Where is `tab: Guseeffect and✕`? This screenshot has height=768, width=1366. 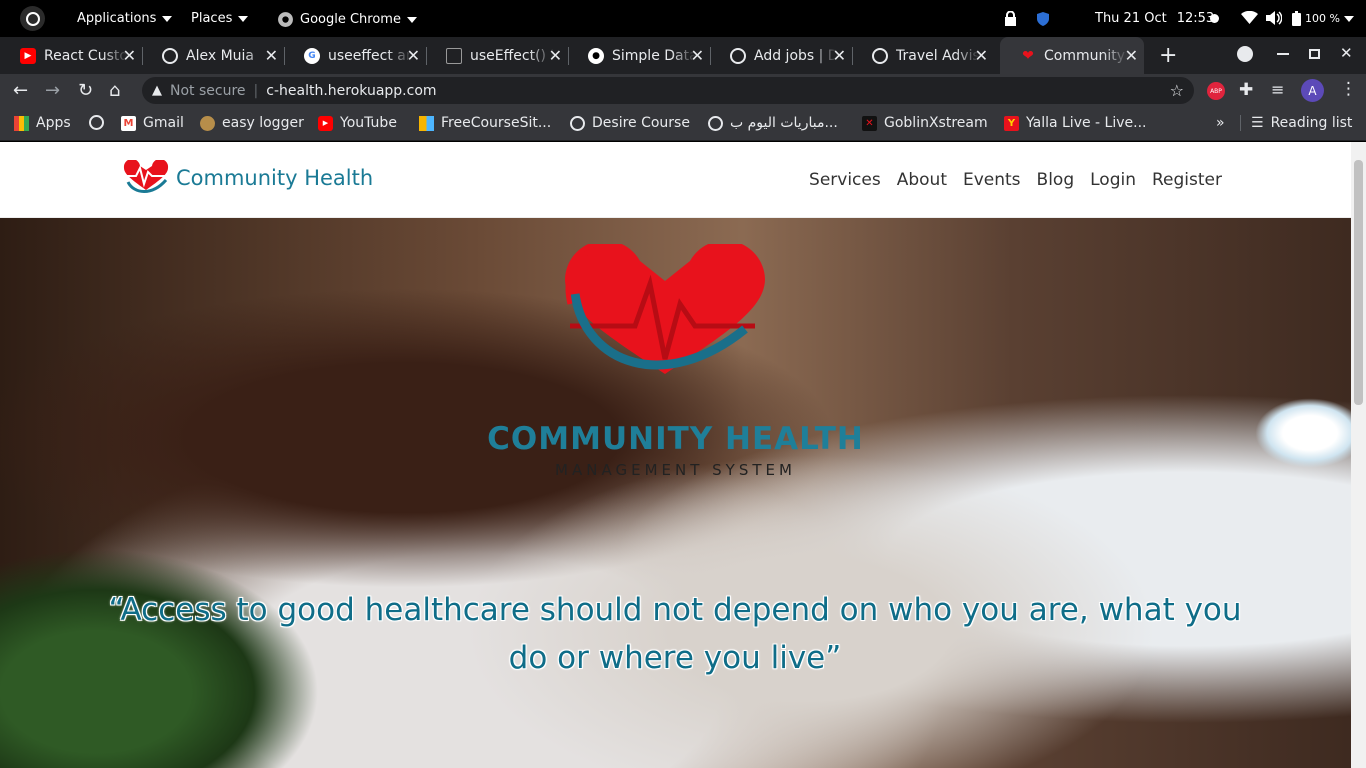 tab: Guseeffect and✕ is located at coordinates (355, 55).